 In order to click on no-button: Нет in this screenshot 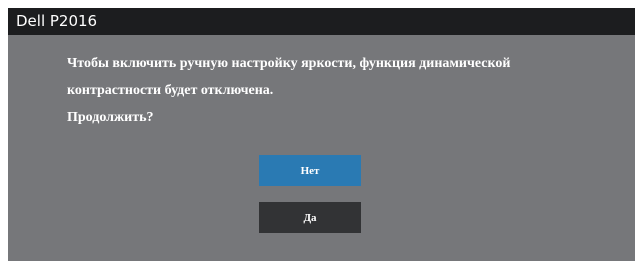, I will do `click(310, 170)`.